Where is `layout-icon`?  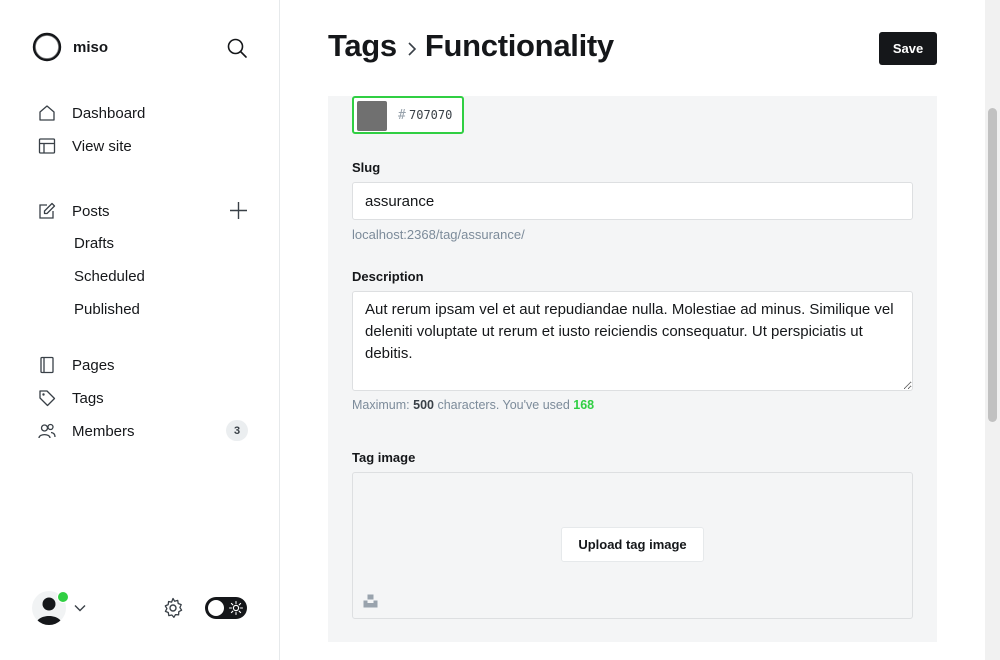
layout-icon is located at coordinates (47, 146).